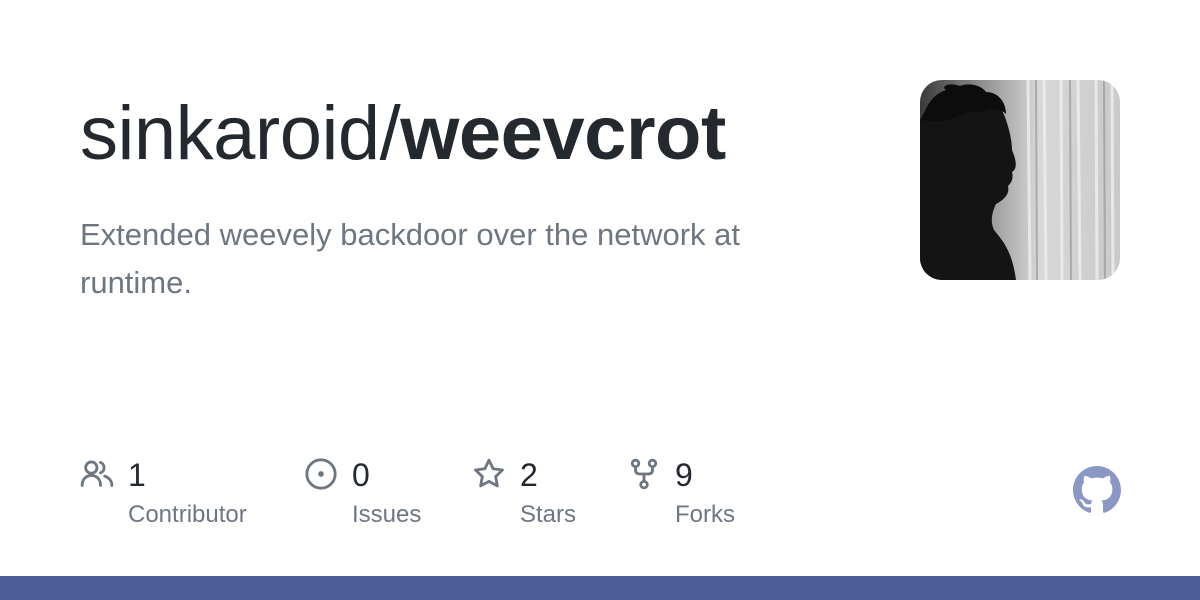 The height and width of the screenshot is (600, 1200). Describe the element at coordinates (97, 473) in the screenshot. I see `people-icon` at that location.